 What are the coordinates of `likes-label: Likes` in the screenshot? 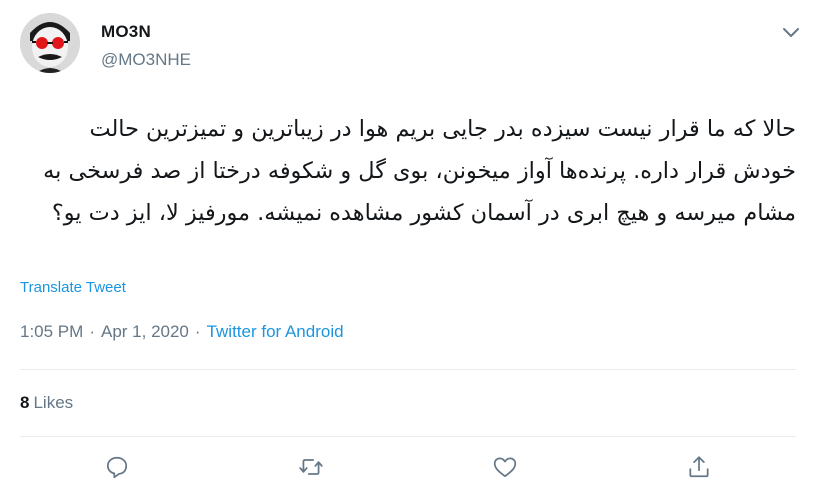 It's located at (53, 402).